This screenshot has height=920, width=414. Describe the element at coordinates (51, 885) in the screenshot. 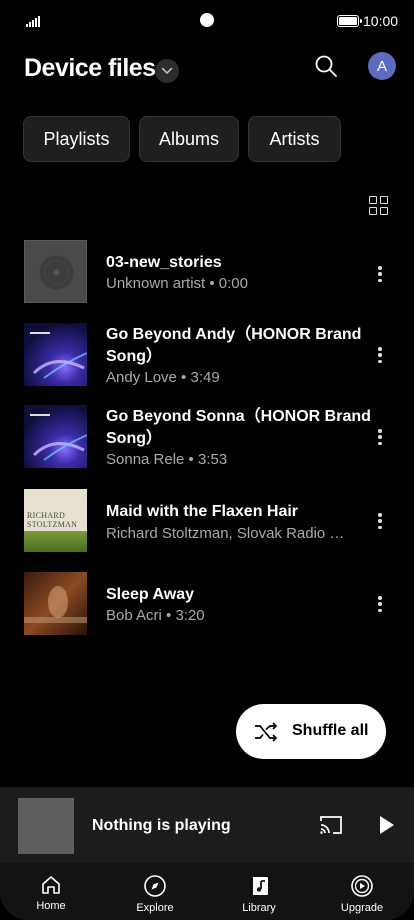

I see `home-icon` at that location.